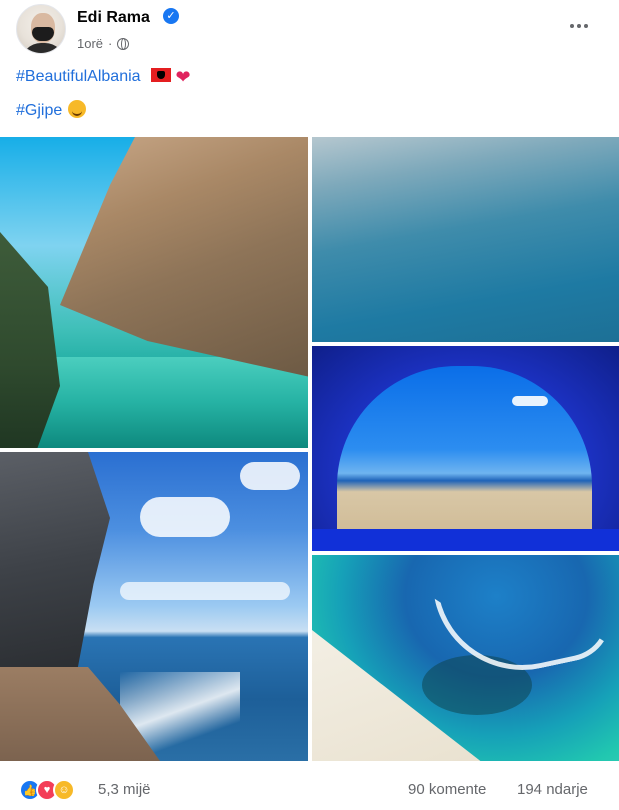  Describe the element at coordinates (465, 239) in the screenshot. I see `calm-sea-photo` at that location.